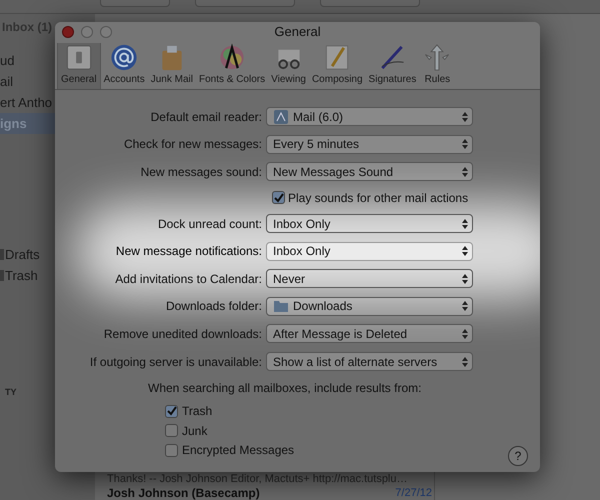  What do you see at coordinates (124, 57) in the screenshot?
I see `at-sign-icon` at bounding box center [124, 57].